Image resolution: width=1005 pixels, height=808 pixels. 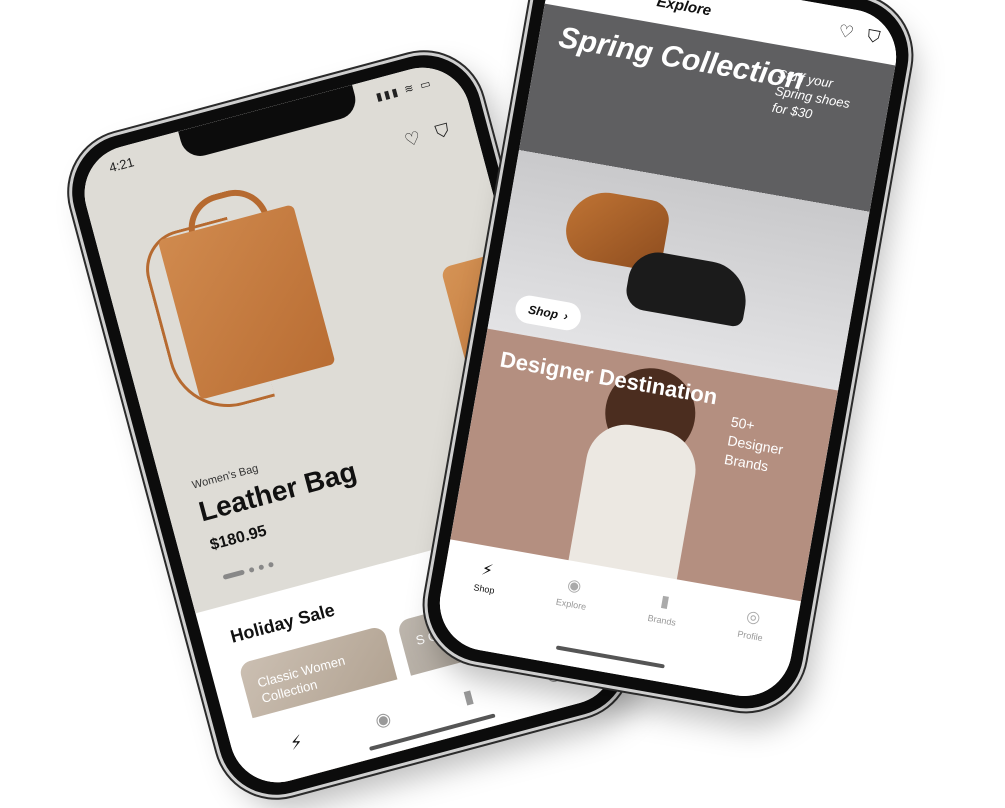 What do you see at coordinates (811, 94) in the screenshot?
I see `spring-subtitle: Stuff your Spring shoes for $30` at bounding box center [811, 94].